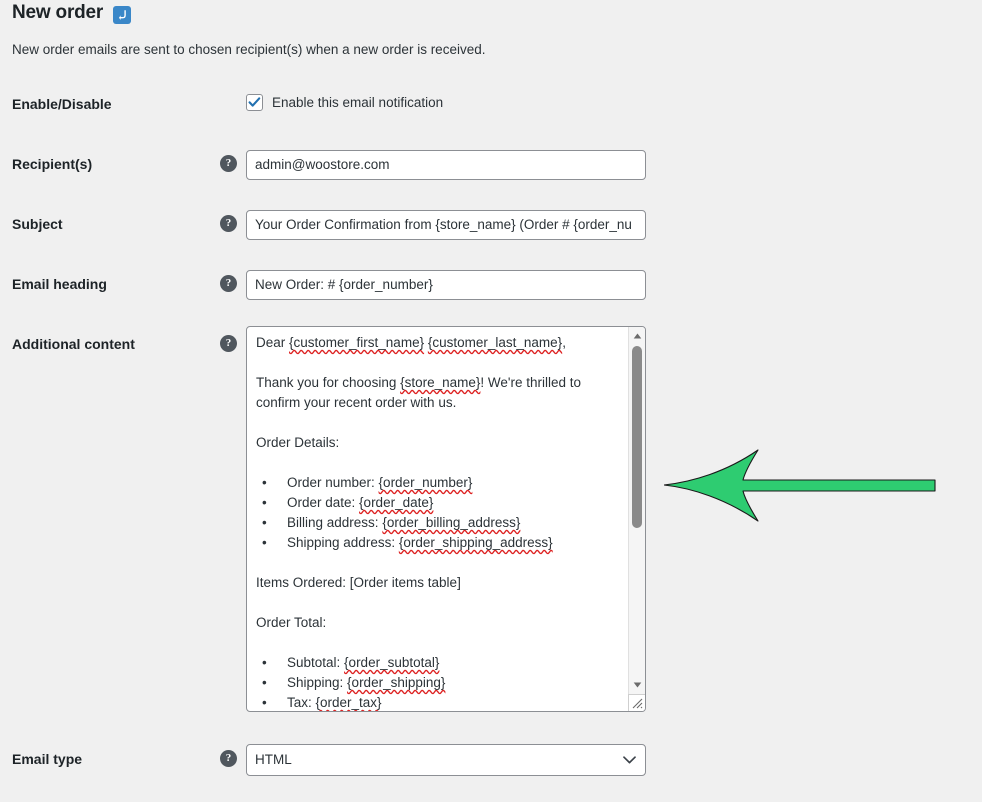 This screenshot has height=802, width=982. Describe the element at coordinates (356, 402) in the screenshot. I see `text-run: confirm your recent order with us.` at that location.